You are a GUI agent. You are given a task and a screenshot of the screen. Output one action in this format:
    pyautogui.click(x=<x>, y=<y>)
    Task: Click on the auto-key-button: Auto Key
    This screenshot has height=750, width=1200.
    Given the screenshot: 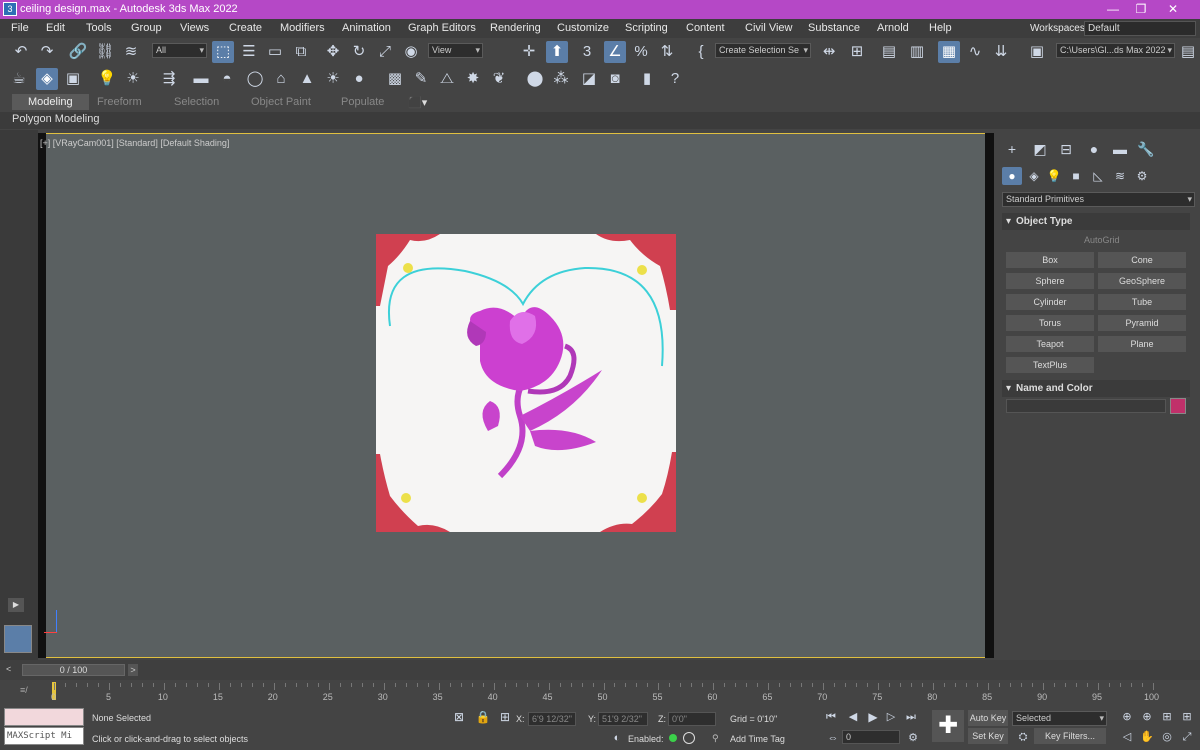 What is the action you would take?
    pyautogui.click(x=988, y=718)
    